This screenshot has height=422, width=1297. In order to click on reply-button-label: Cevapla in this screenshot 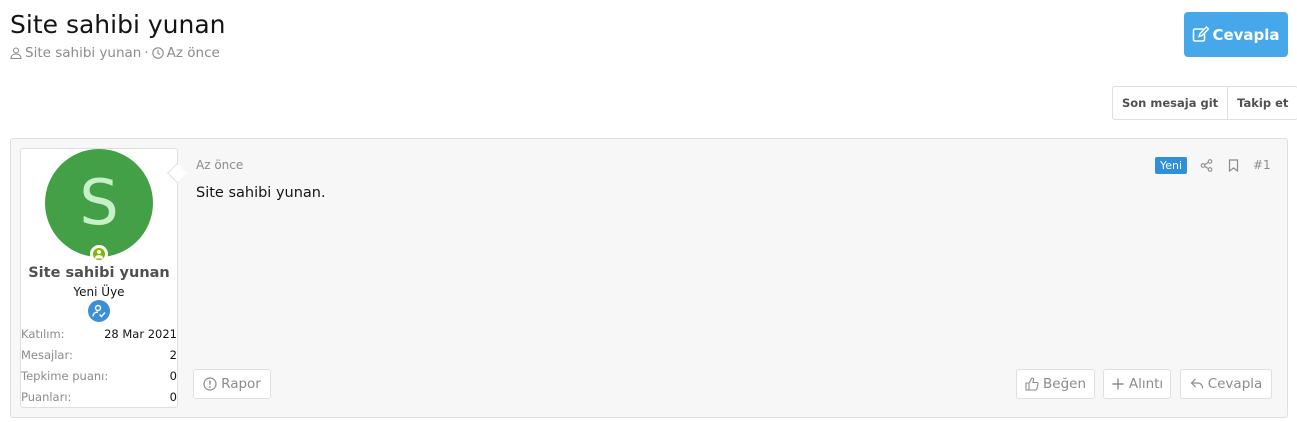, I will do `click(1246, 34)`.